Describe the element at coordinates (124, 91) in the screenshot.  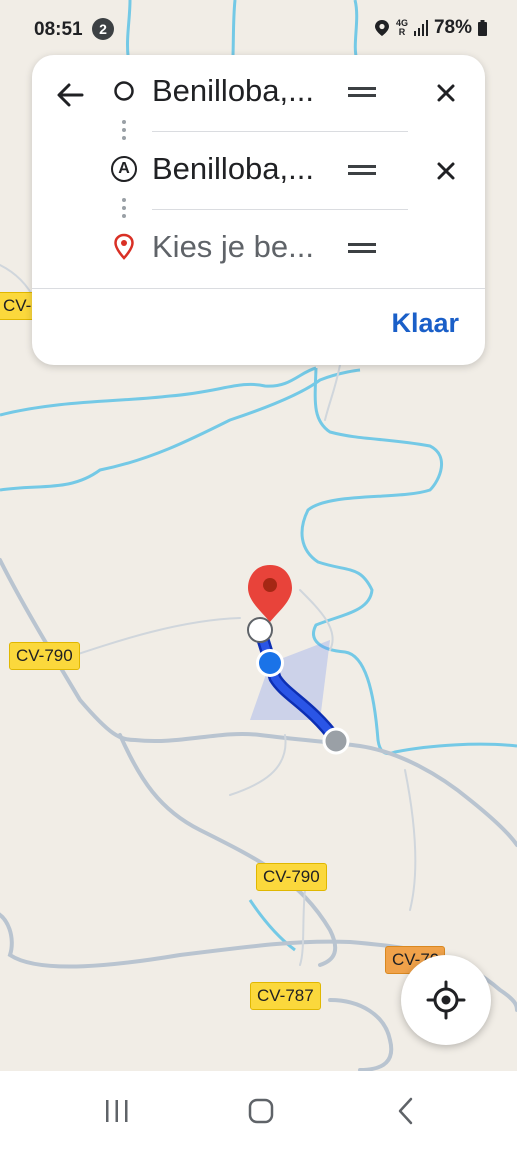
I see `origin-circle-icon` at that location.